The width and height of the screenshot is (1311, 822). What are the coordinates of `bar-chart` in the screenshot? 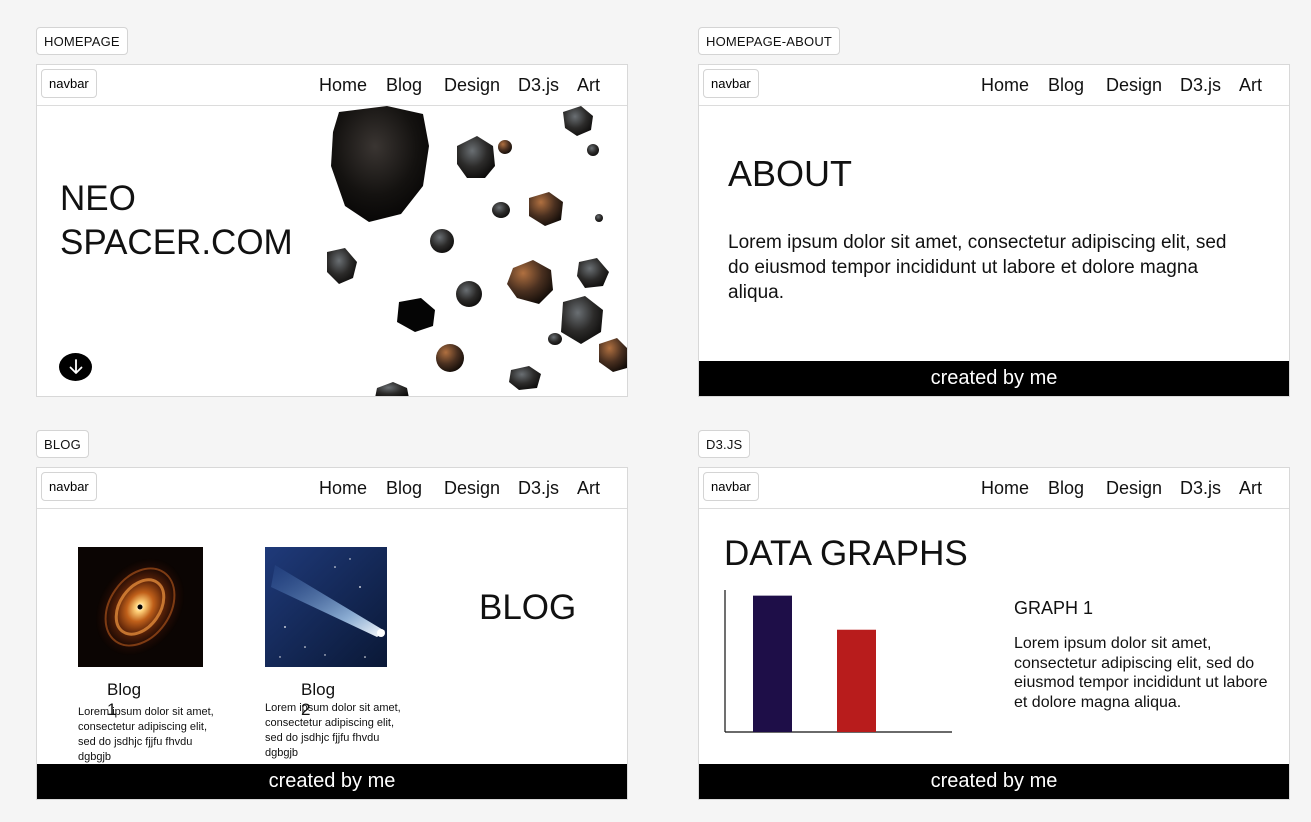 It's located at (838, 661).